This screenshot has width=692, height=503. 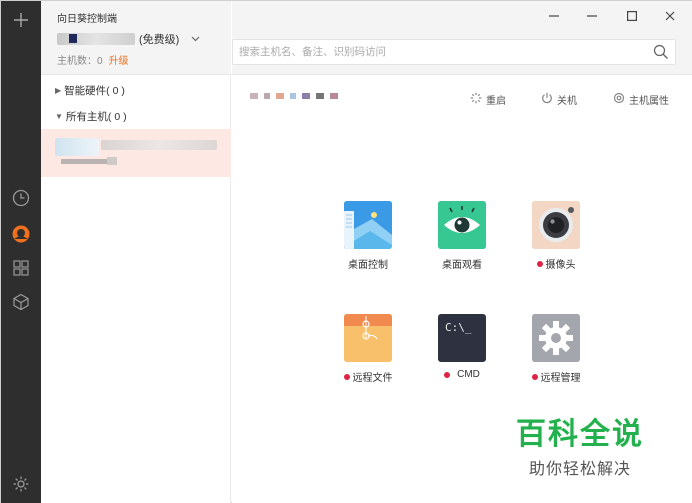 I want to click on cmd-tile: C:\_ CMD, so click(x=462, y=347).